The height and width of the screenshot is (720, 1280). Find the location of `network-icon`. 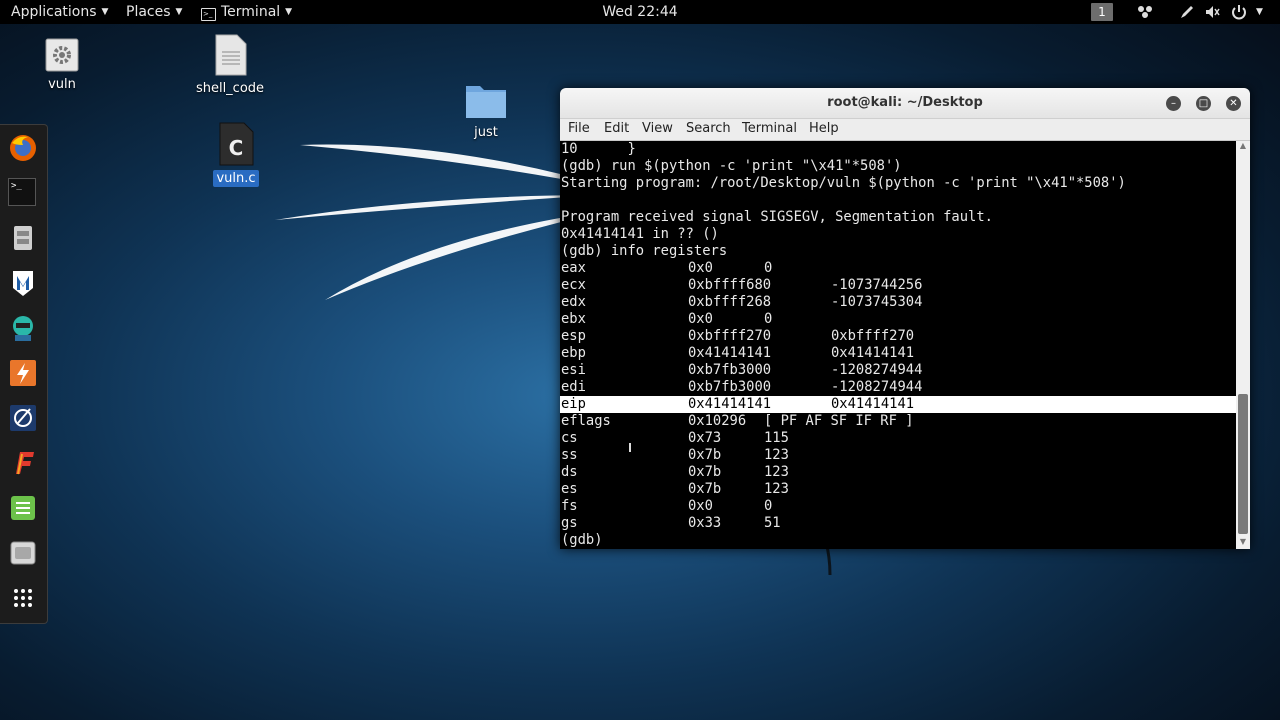

network-icon is located at coordinates (1145, 12).